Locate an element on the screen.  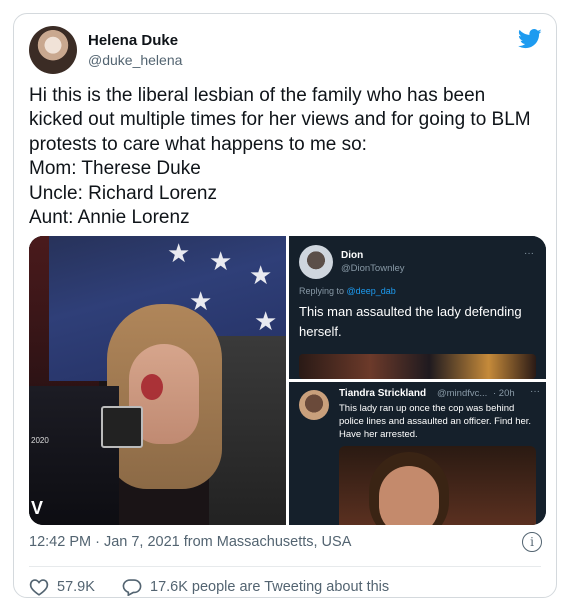
tiandra-photo is located at coordinates (437, 485).